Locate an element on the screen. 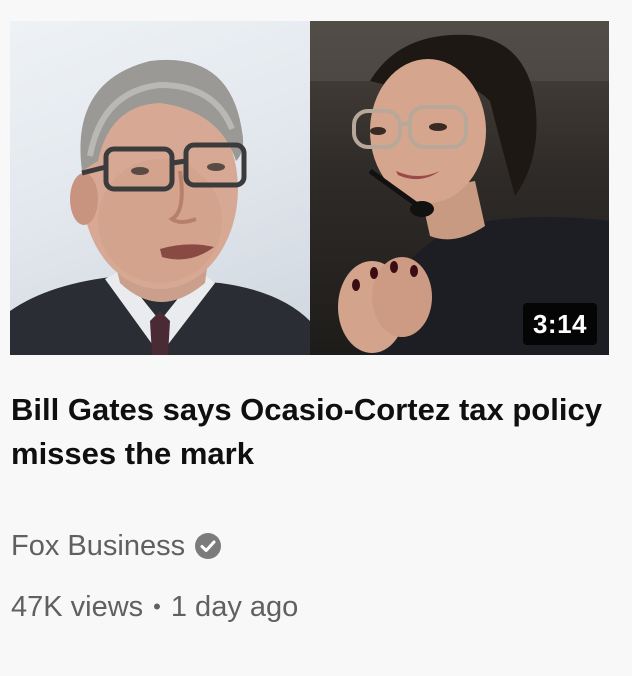 The image size is (632, 676). view-count: 47K views is located at coordinates (77, 607).